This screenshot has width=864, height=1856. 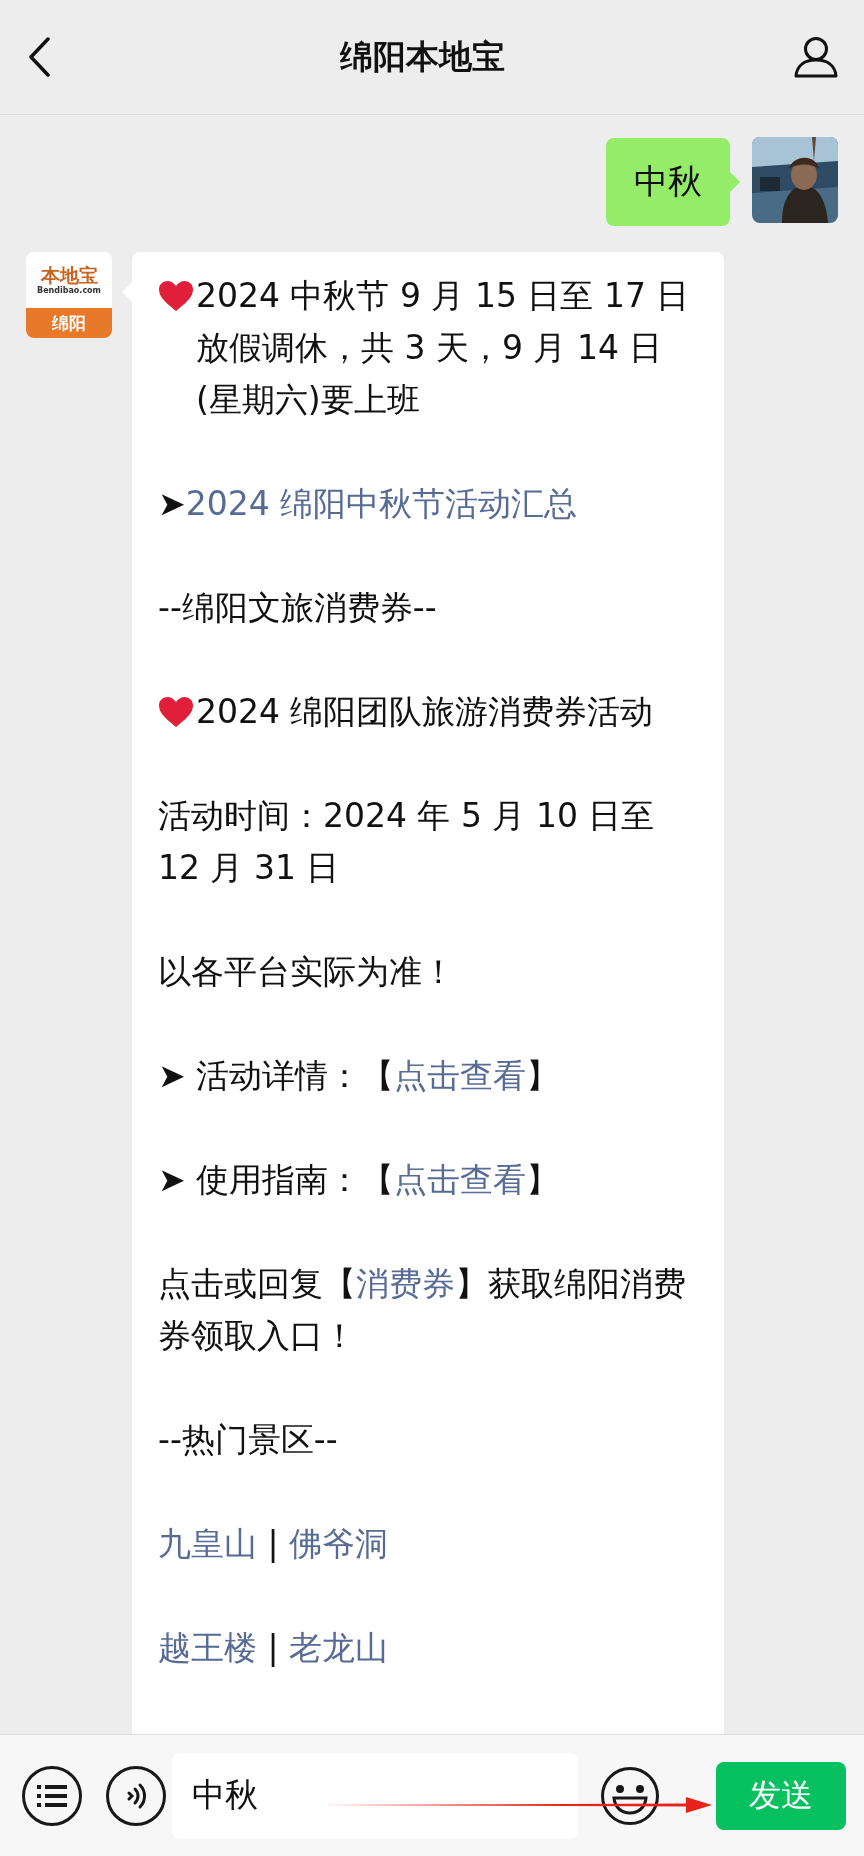 What do you see at coordinates (359, 1180) in the screenshot?
I see `message-text: ➤ 使用指南：【点击查看】` at bounding box center [359, 1180].